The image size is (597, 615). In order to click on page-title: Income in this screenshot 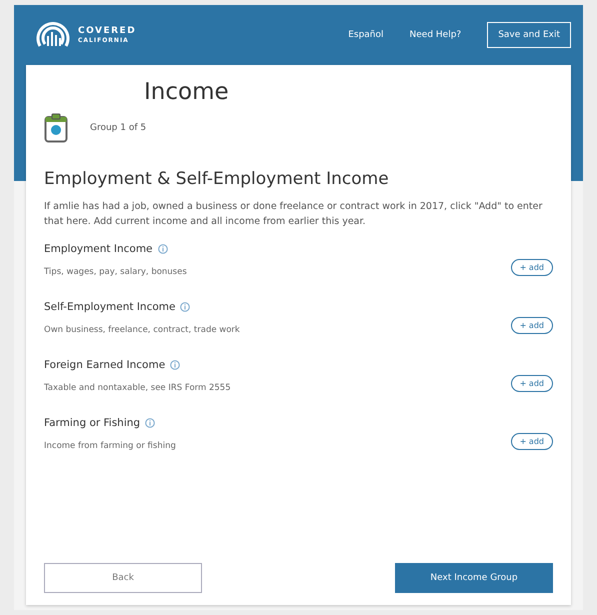, I will do `click(187, 92)`.